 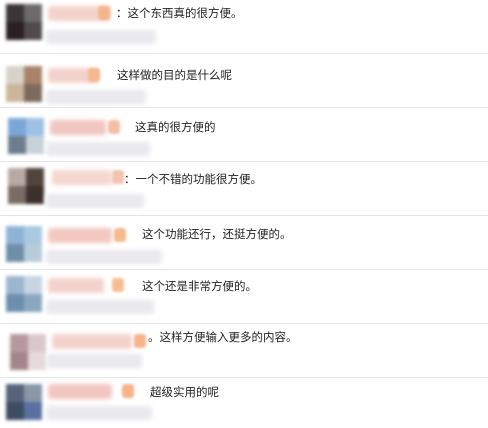 What do you see at coordinates (179, 13) in the screenshot?
I see `comment-text: ：这个东西真的很方便。` at bounding box center [179, 13].